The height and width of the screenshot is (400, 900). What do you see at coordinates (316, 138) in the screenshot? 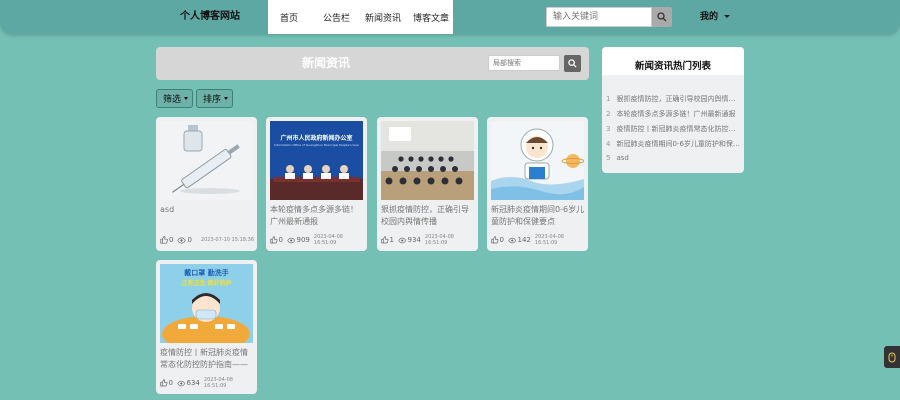
I see `gov-banner-title: 广州市人民政府新闻办公室` at bounding box center [316, 138].